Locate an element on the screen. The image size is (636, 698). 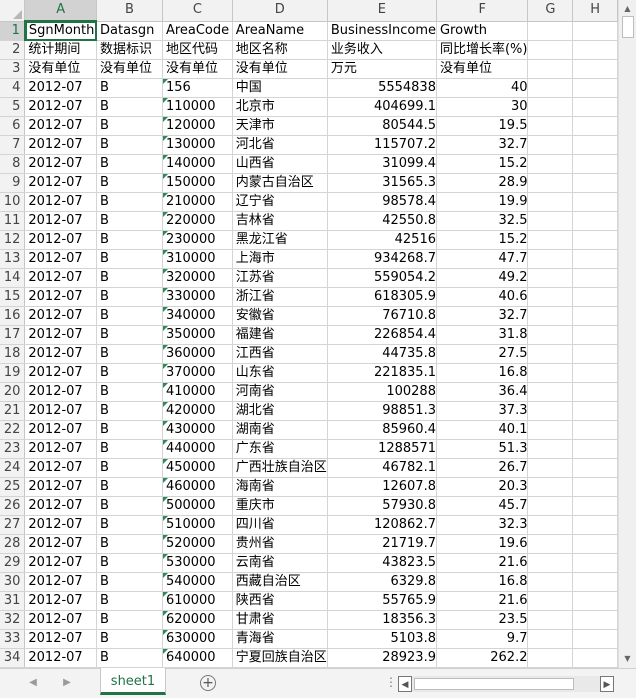
cell-h27 is located at coordinates (595, 525).